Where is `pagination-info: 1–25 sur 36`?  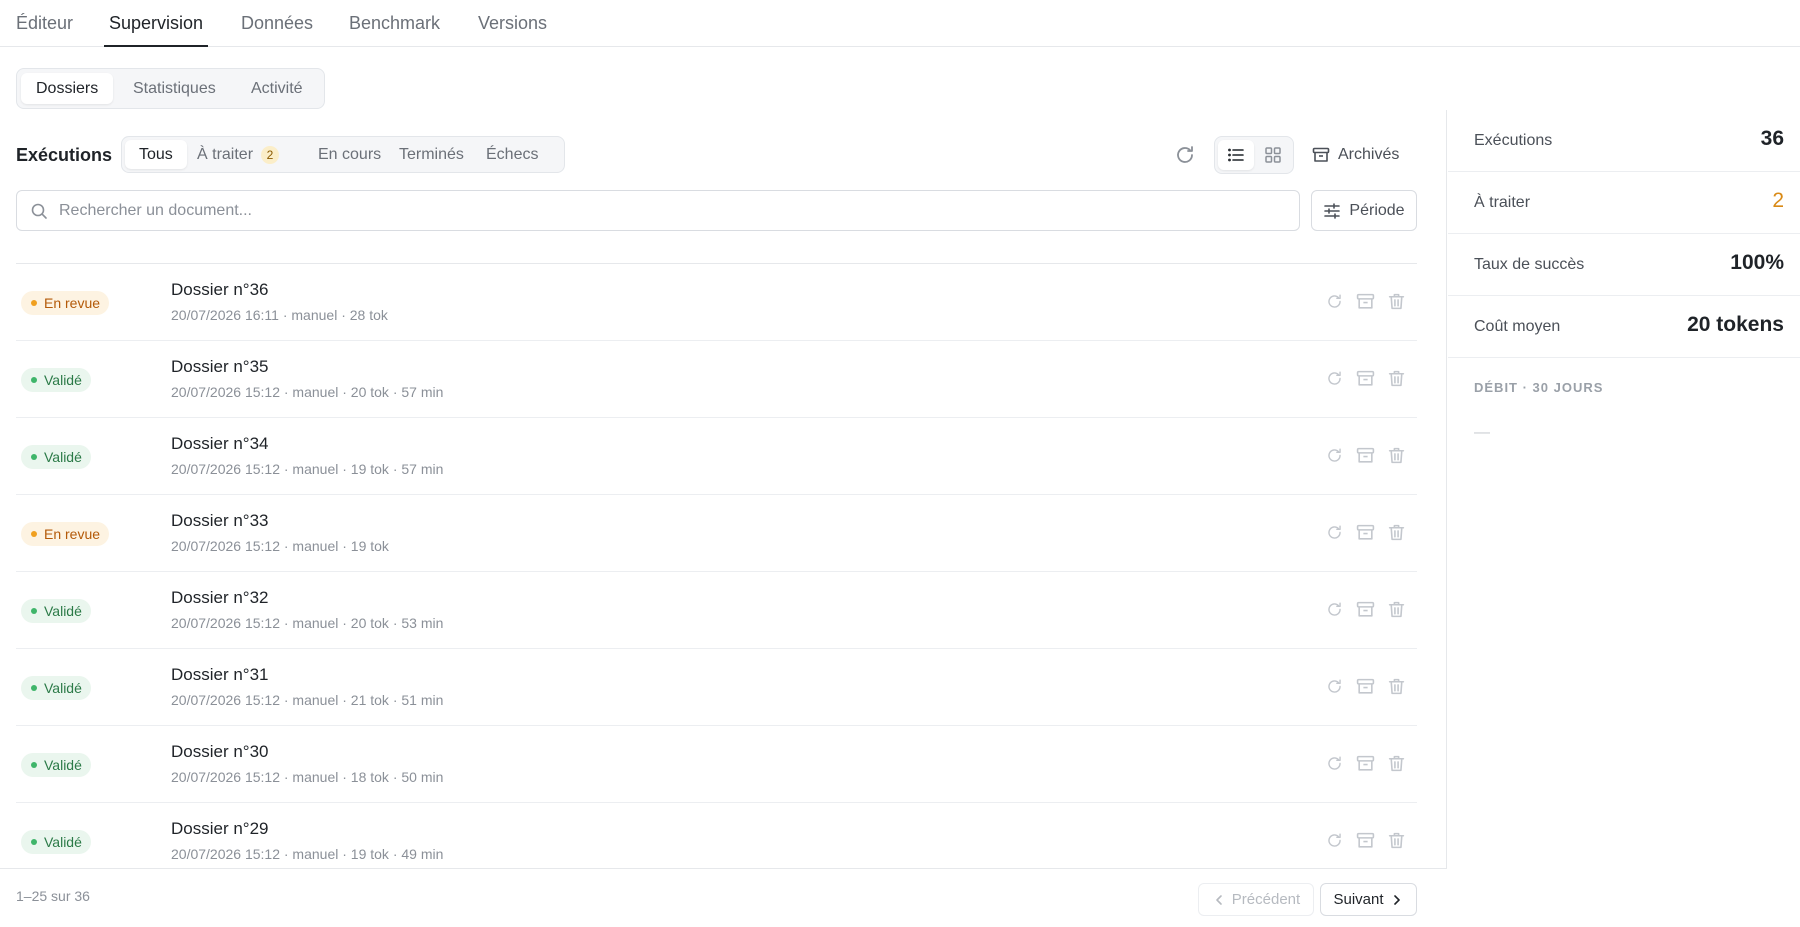
pagination-info: 1–25 sur 36 is located at coordinates (53, 896).